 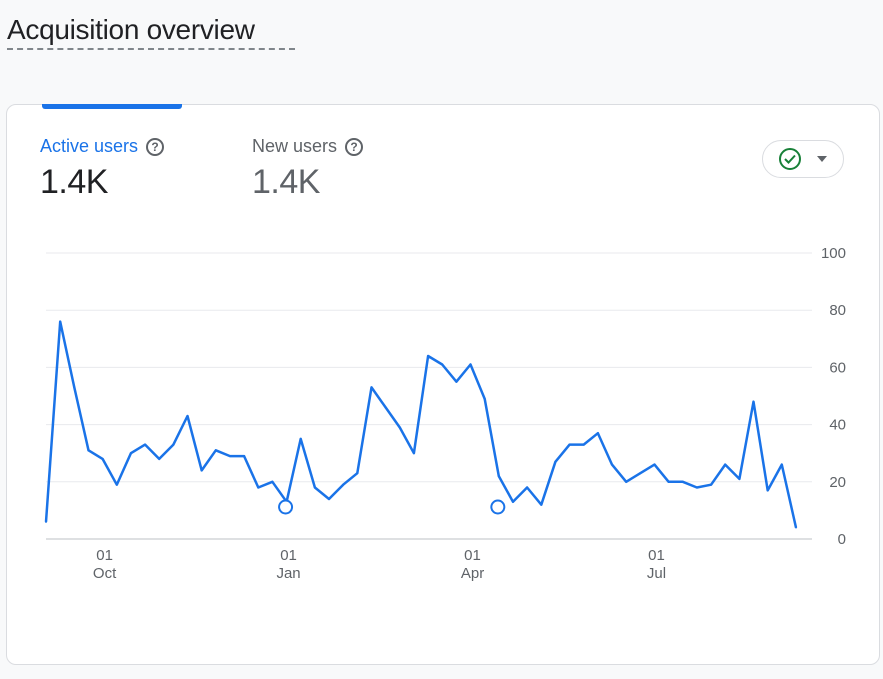 What do you see at coordinates (379, 564) in the screenshot?
I see `x-axis-ticks: 01Oct01Jan01Apr01Jul` at bounding box center [379, 564].